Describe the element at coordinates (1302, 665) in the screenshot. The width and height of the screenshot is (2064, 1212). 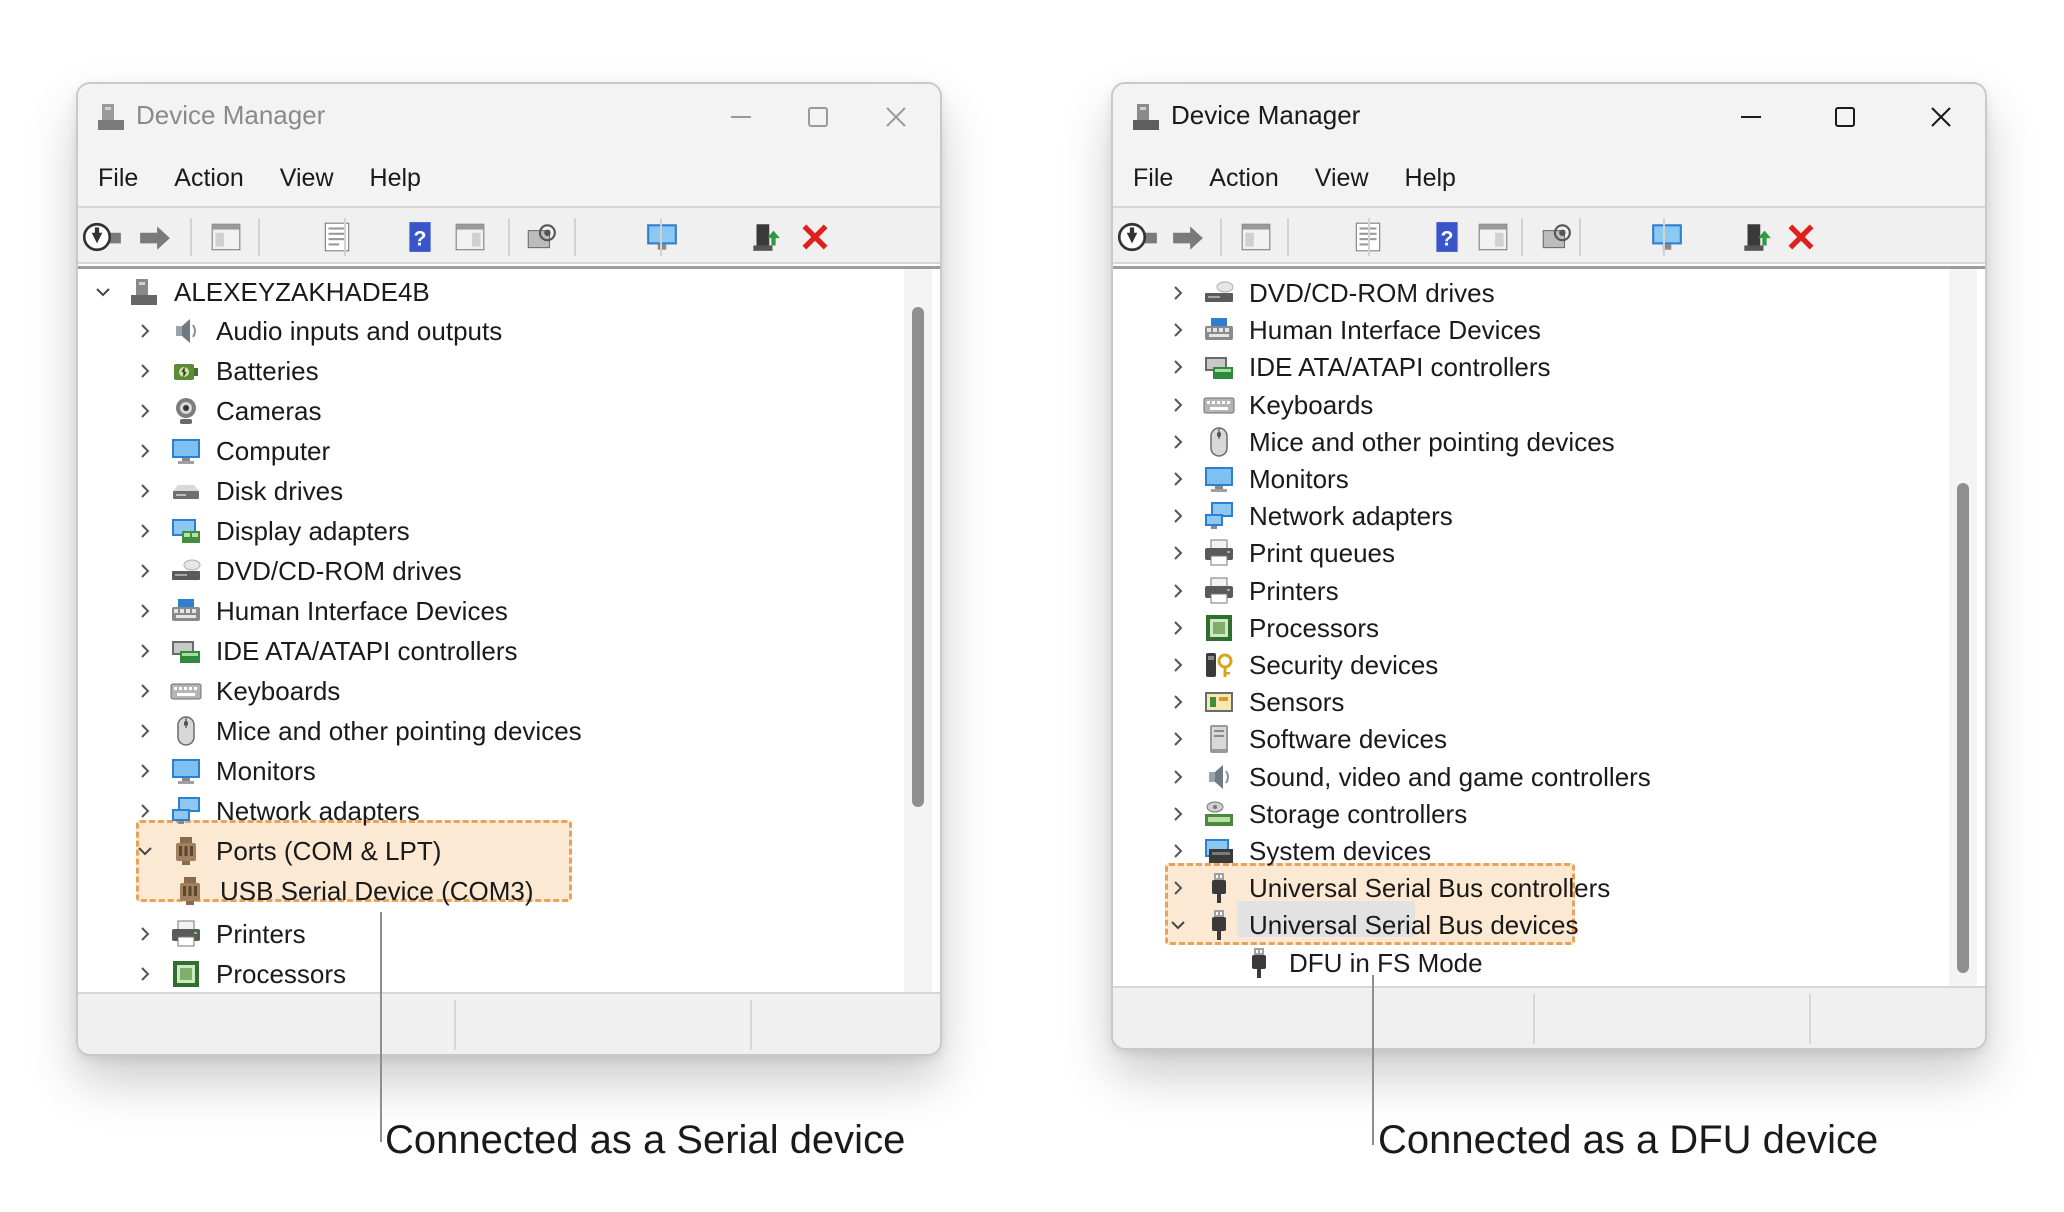
I see `tree-category-item: Security devices` at that location.